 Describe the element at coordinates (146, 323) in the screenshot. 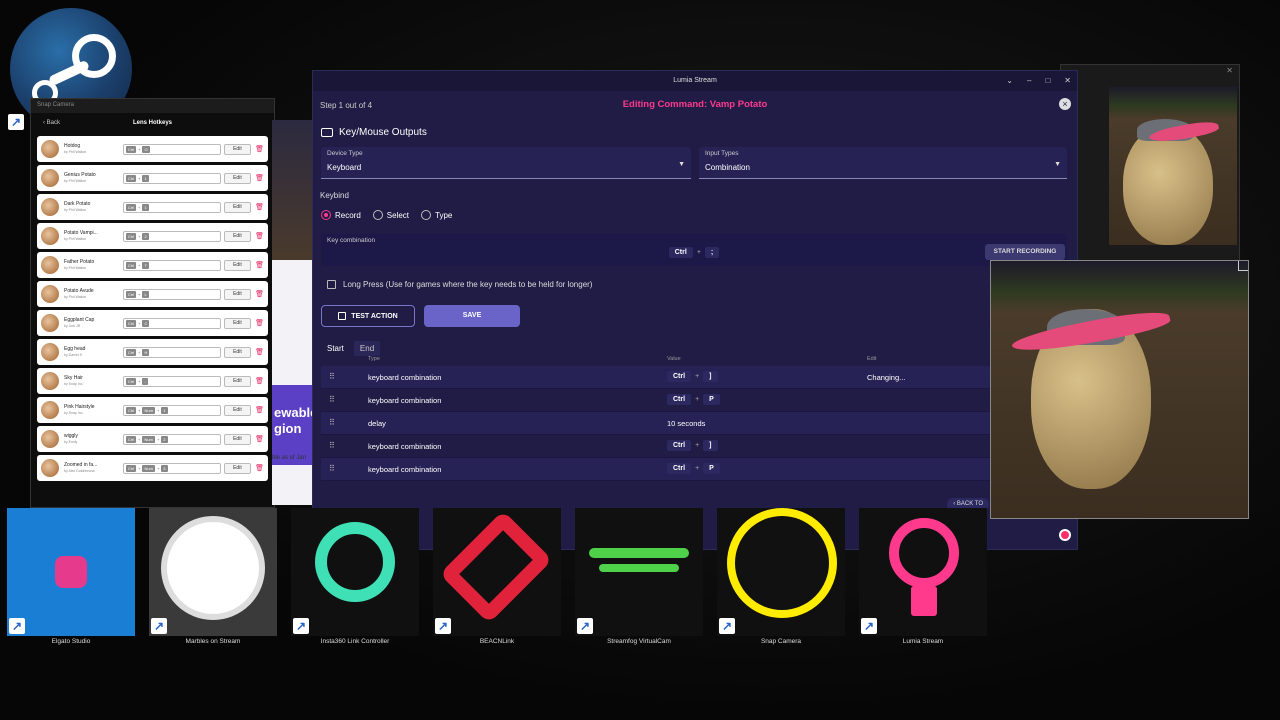

I see `key-chip: C` at that location.